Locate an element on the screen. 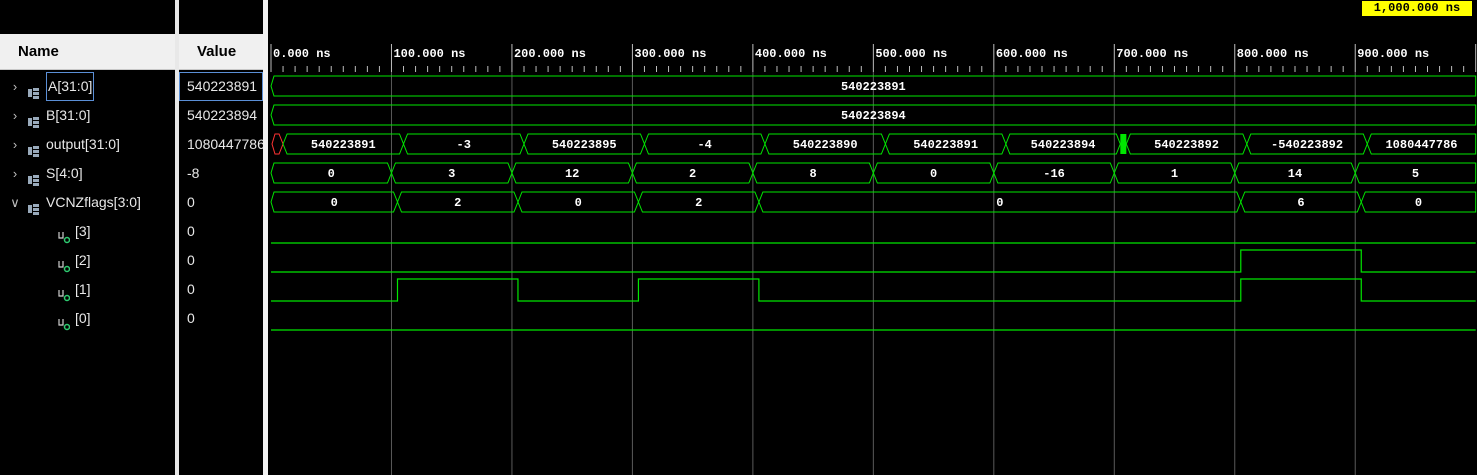  cursor-time-label: 1,000.000 ns is located at coordinates (1417, 8).